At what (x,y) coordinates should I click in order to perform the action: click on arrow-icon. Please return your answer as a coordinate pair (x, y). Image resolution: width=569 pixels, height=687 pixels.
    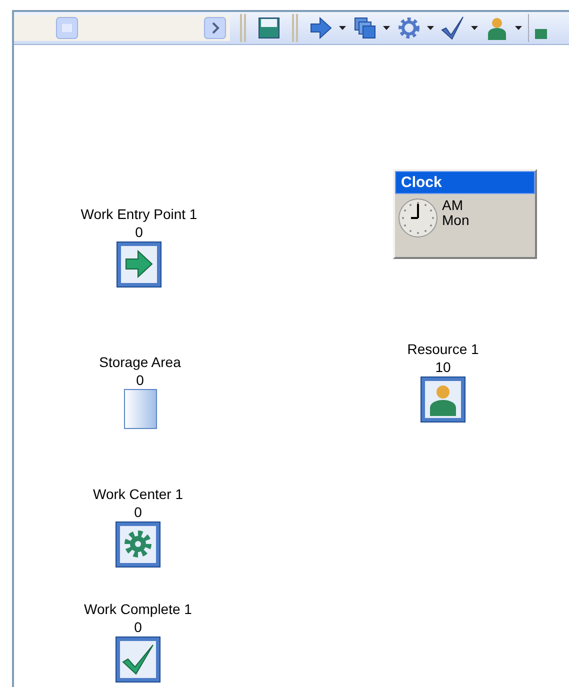
    Looking at the image, I should click on (321, 28).